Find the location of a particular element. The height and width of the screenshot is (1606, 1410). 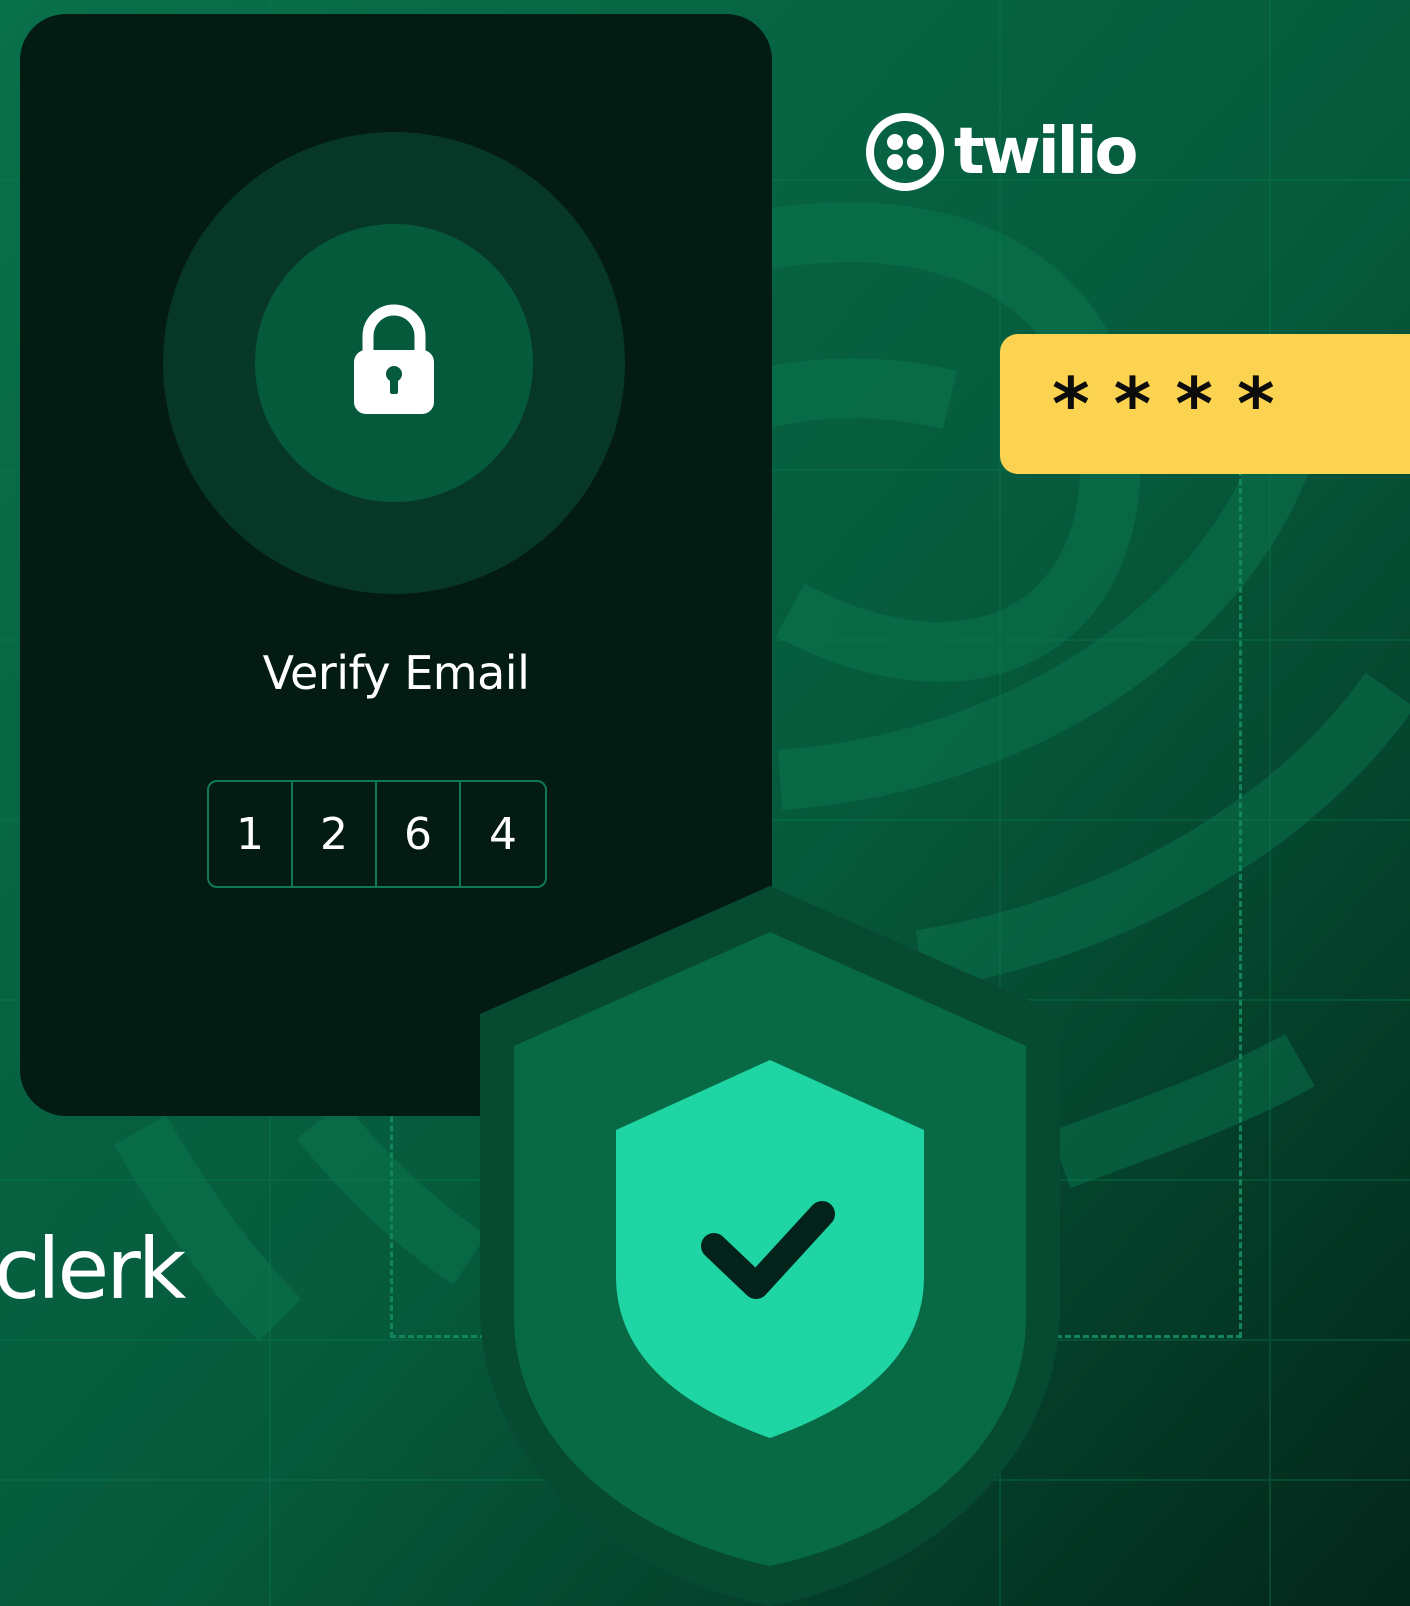

password-mask: **** is located at coordinates (1175, 404).